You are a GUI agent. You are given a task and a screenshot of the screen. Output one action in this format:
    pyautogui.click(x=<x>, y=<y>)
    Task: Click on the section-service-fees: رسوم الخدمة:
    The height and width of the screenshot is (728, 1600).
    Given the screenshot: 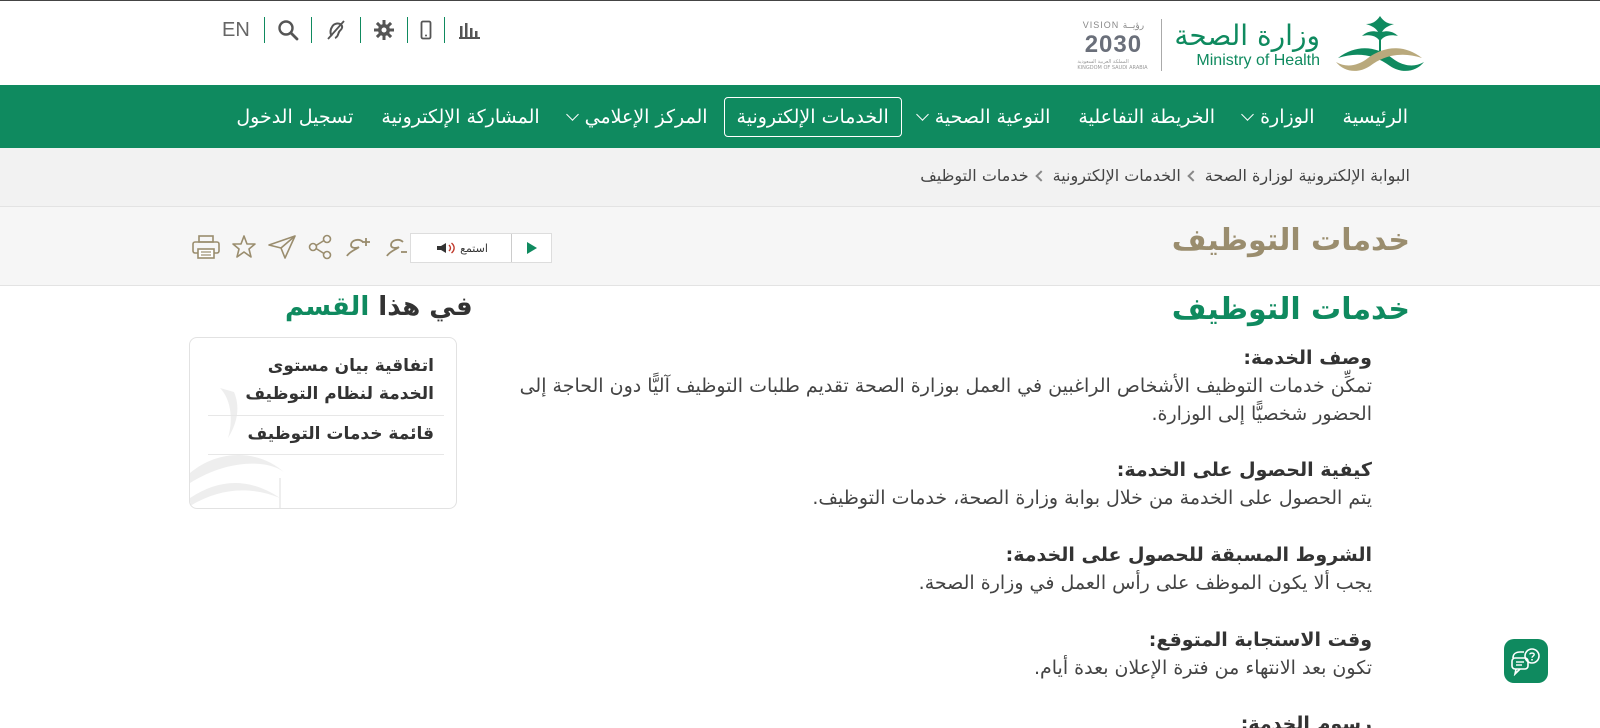 What is the action you would take?
    pyautogui.click(x=924, y=719)
    